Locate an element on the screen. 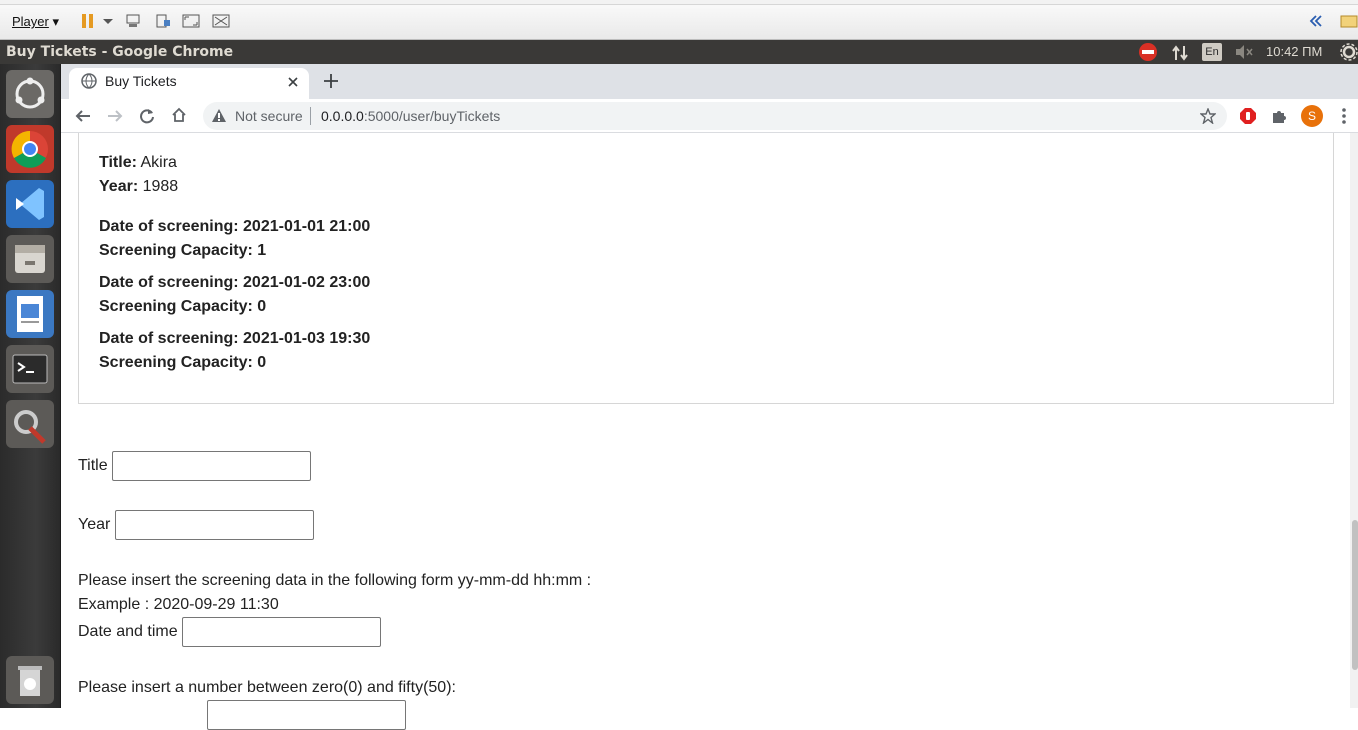 The image size is (1358, 730). pause-dropdown-icon is located at coordinates (110, 21).